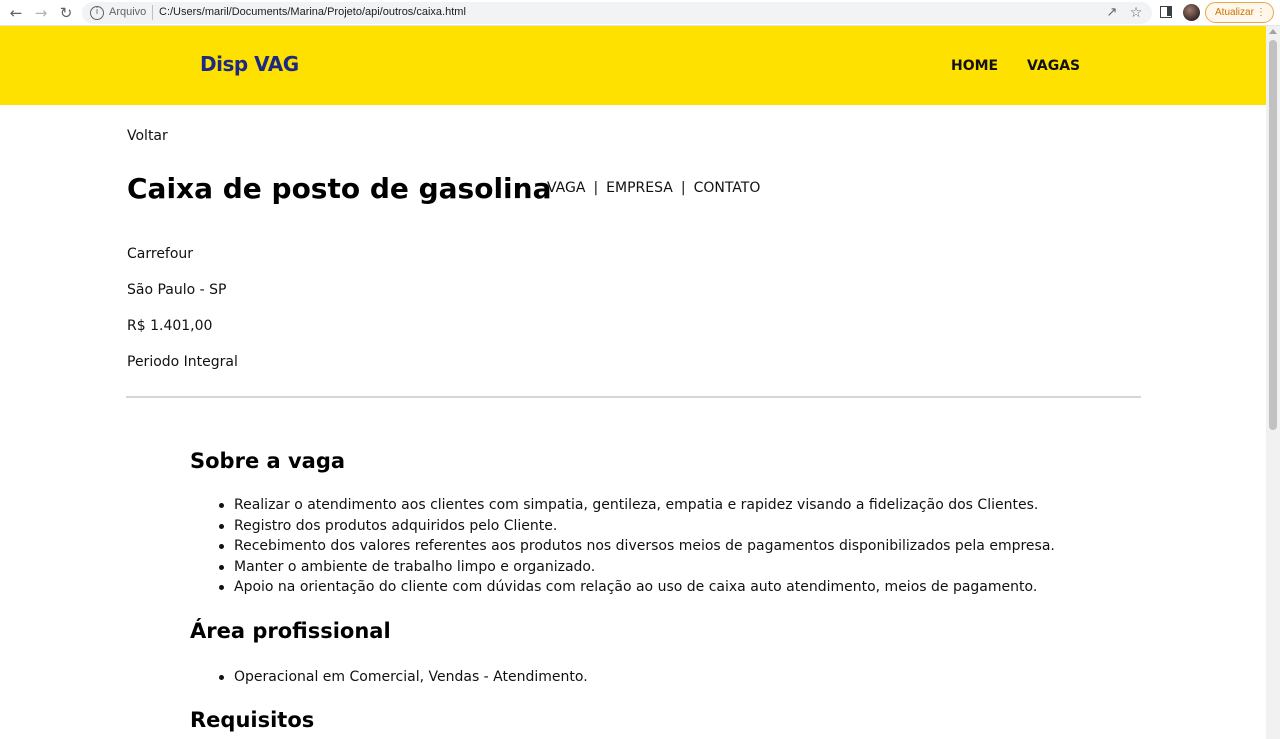  I want to click on section-title-sobre: Sobre a vaga, so click(268, 461).